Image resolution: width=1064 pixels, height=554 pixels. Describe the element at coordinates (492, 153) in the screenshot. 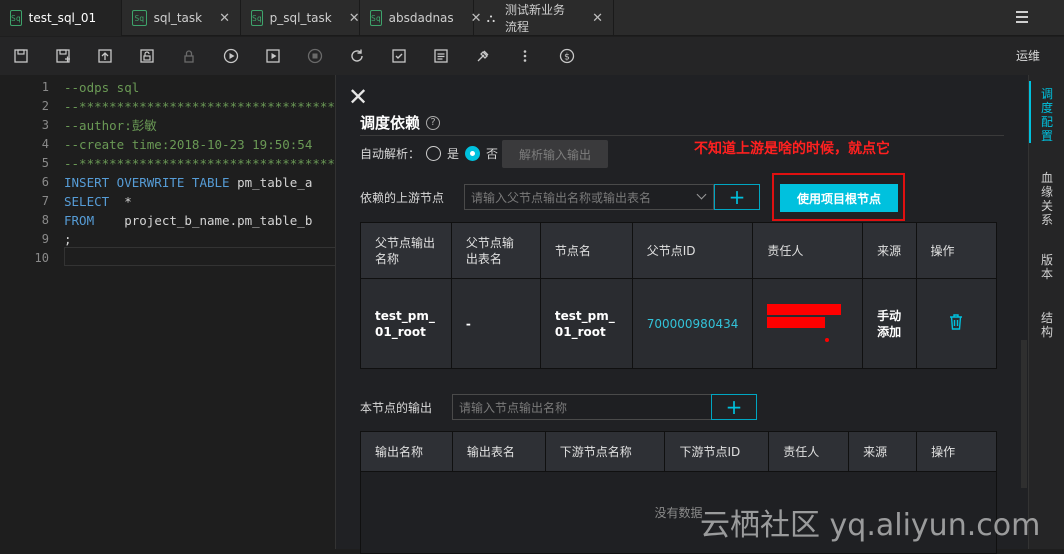

I see `auto-parse-no-label: 否` at that location.